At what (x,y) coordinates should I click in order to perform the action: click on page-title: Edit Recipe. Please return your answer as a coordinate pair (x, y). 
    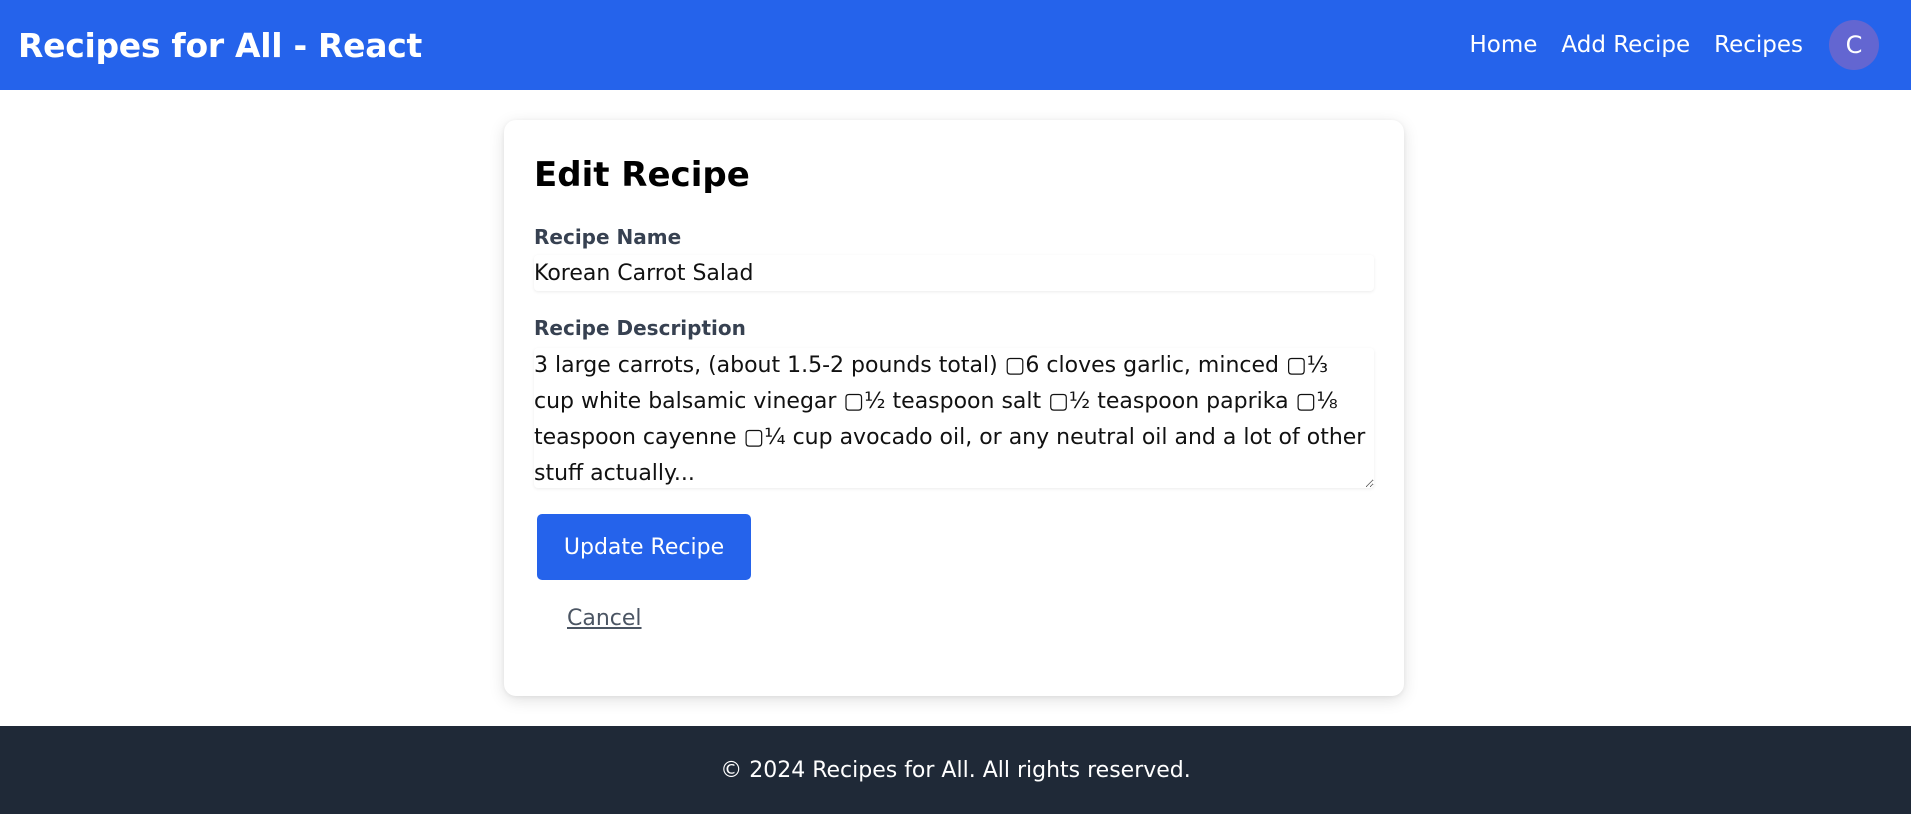
    Looking at the image, I should click on (642, 175).